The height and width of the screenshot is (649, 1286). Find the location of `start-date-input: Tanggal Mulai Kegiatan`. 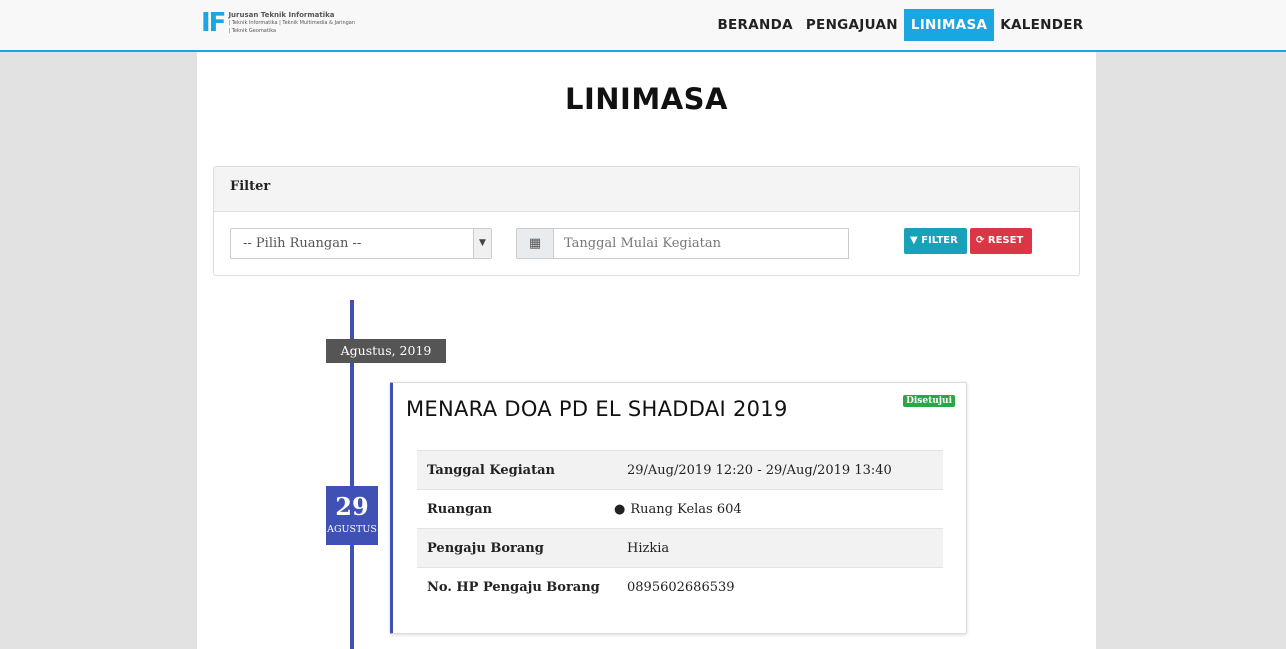

start-date-input: Tanggal Mulai Kegiatan is located at coordinates (701, 243).